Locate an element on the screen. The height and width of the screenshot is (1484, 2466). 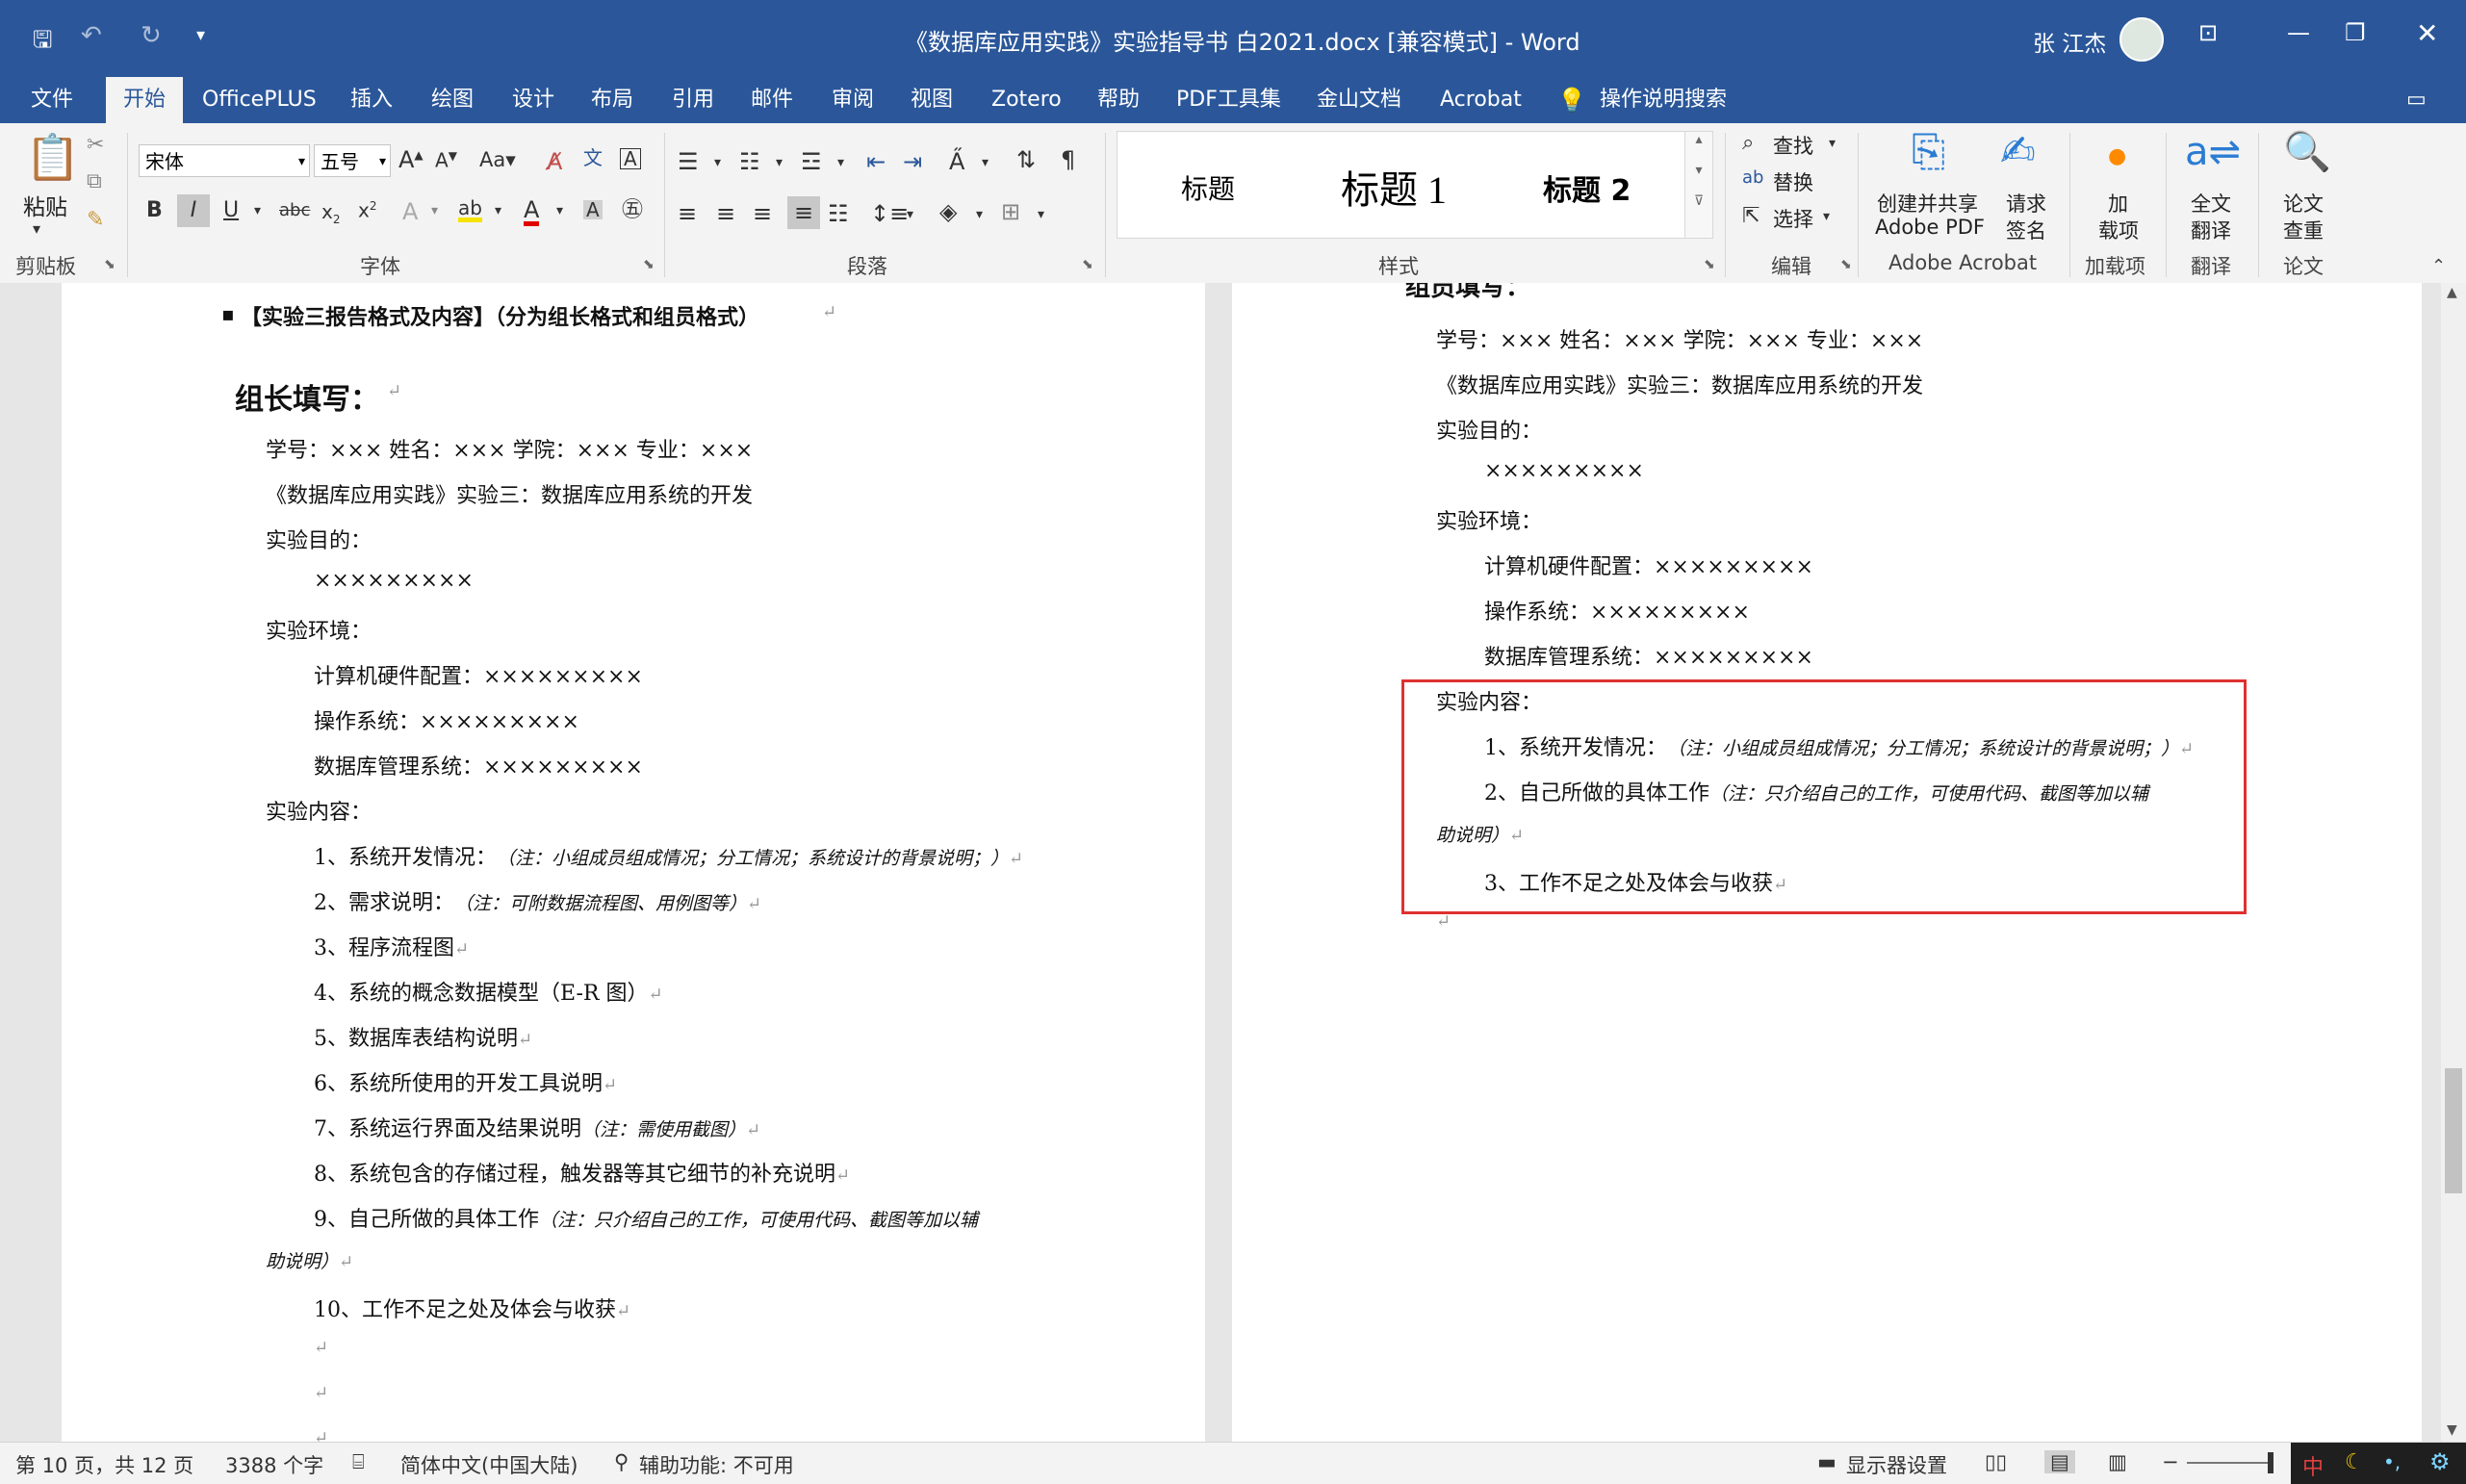
replace-icon: ab is located at coordinates (1752, 178).